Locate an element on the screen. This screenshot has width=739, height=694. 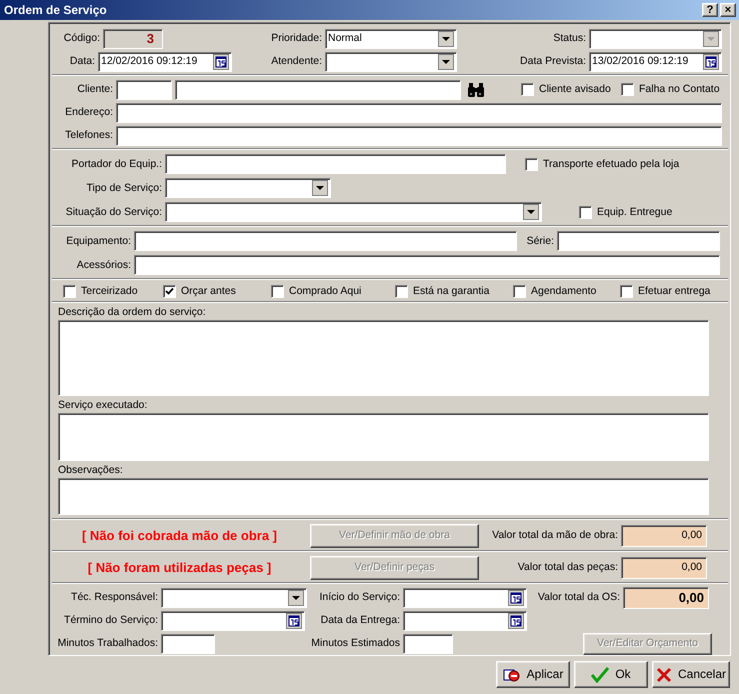
dialog-button: Cancelar is located at coordinates (691, 674).